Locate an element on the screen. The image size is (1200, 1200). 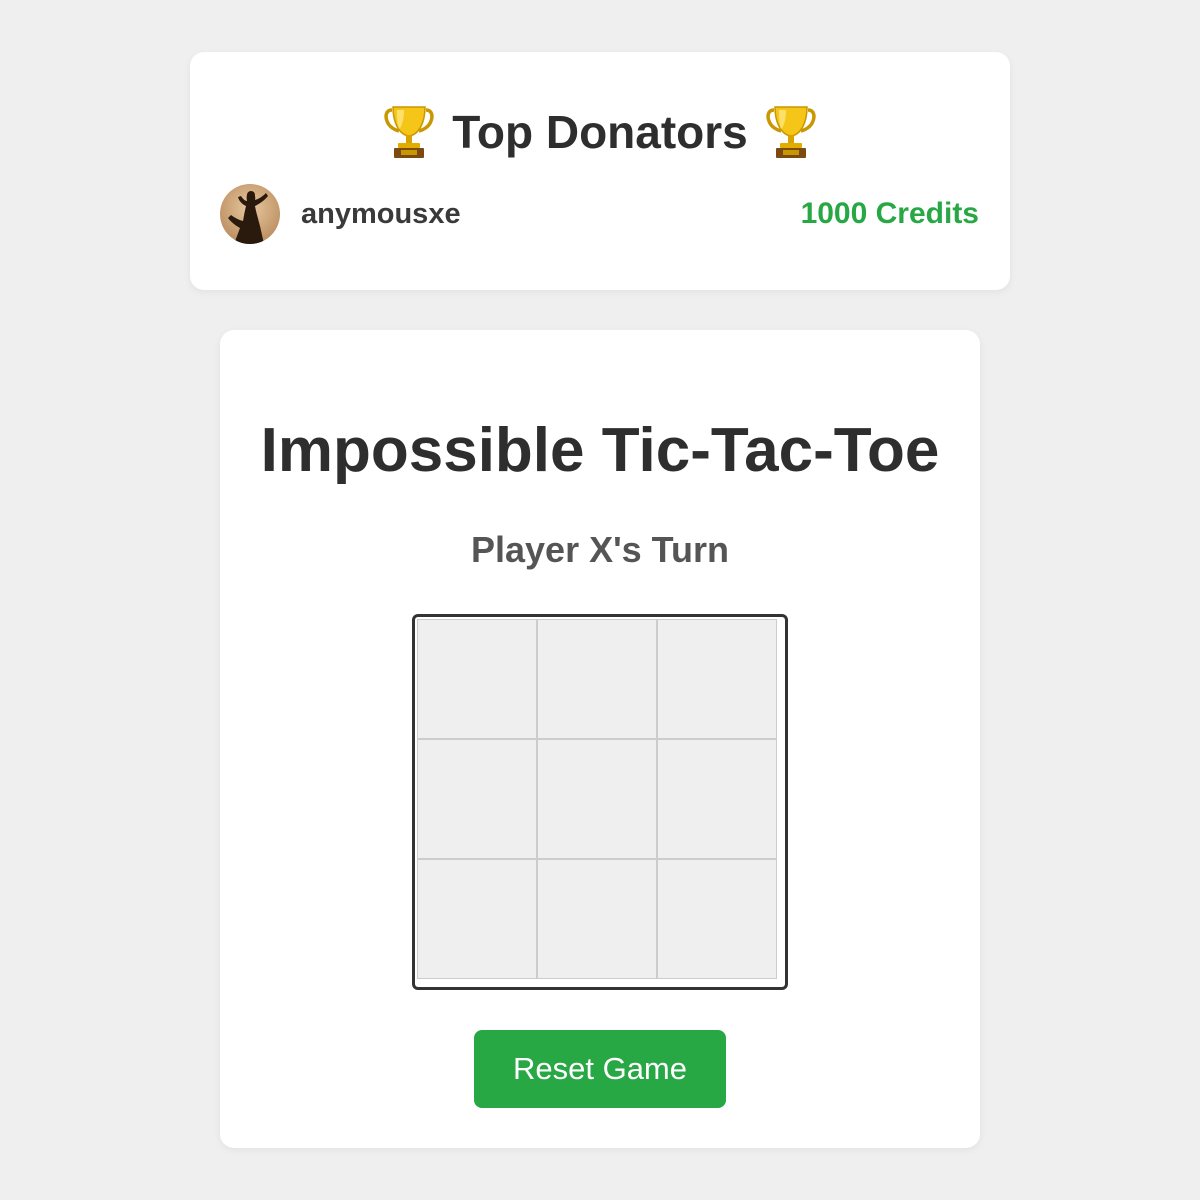
game-title: Impossible Tic-Tac-Toe is located at coordinates (600, 450).